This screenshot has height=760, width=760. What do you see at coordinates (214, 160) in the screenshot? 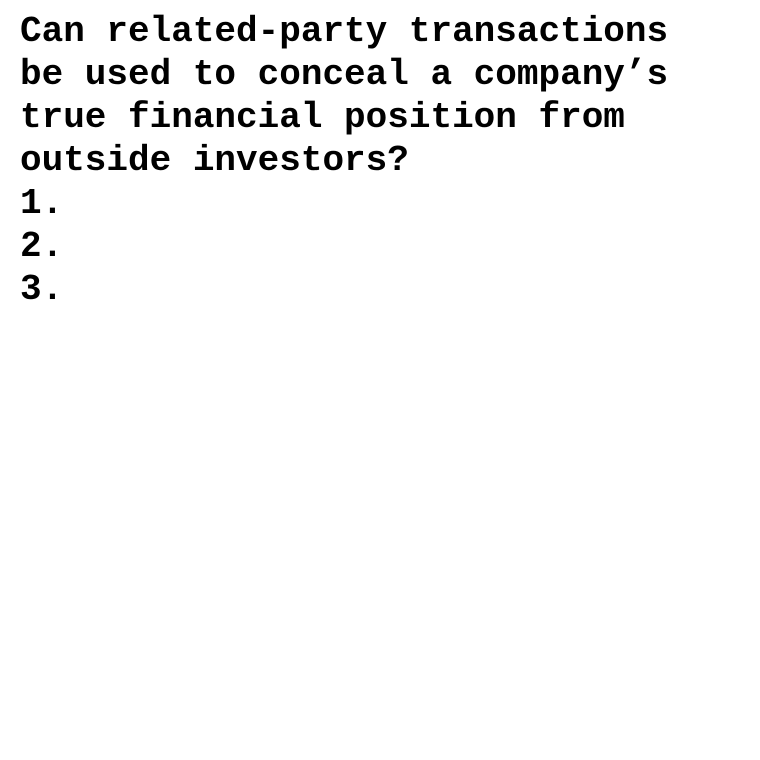
I see `question-line: outside investors?` at bounding box center [214, 160].